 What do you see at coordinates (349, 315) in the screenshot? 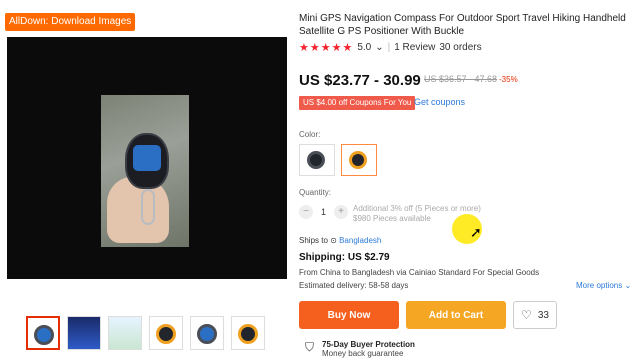
I see `buy-now-button: Buy Now` at bounding box center [349, 315].